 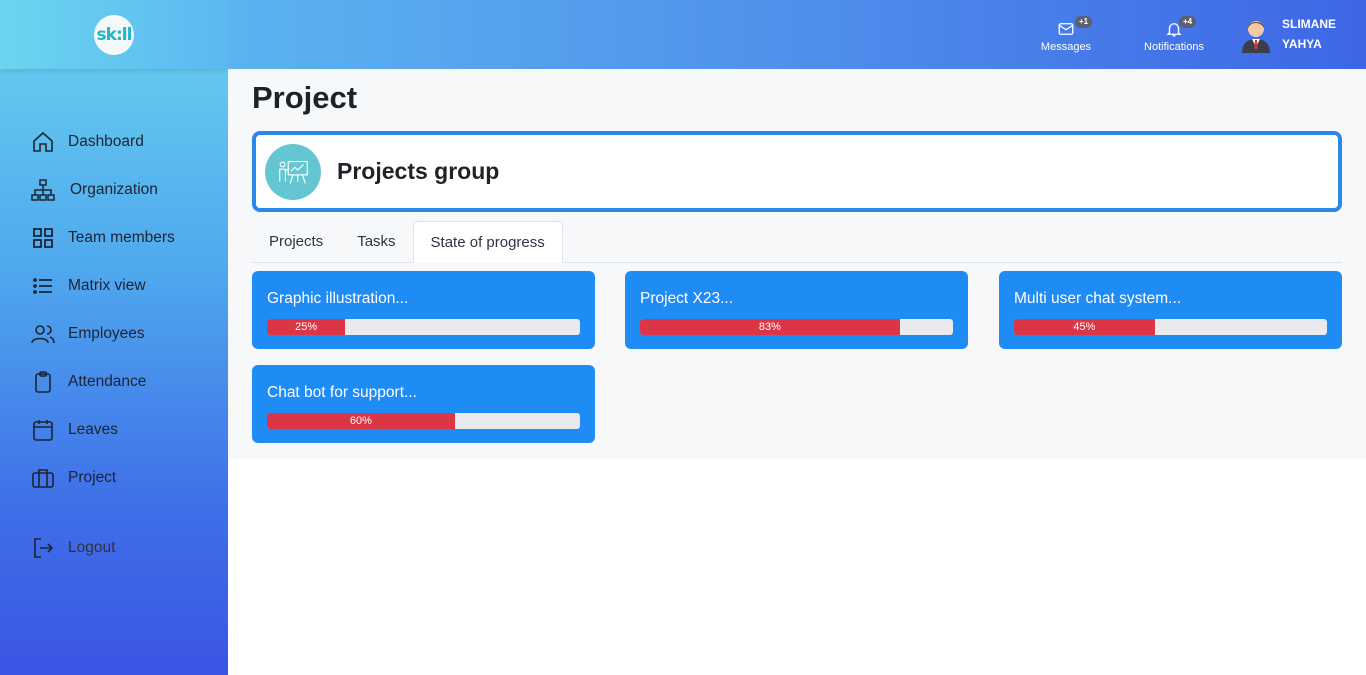 What do you see at coordinates (92, 477) in the screenshot?
I see `sidebar-item-label: Project` at bounding box center [92, 477].